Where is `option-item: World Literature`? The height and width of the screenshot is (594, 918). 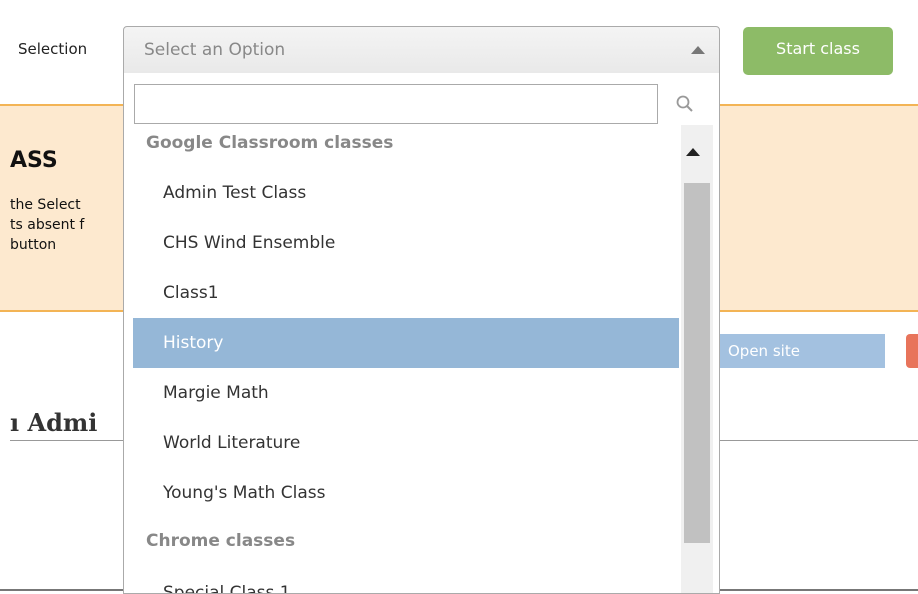 option-item: World Literature is located at coordinates (406, 443).